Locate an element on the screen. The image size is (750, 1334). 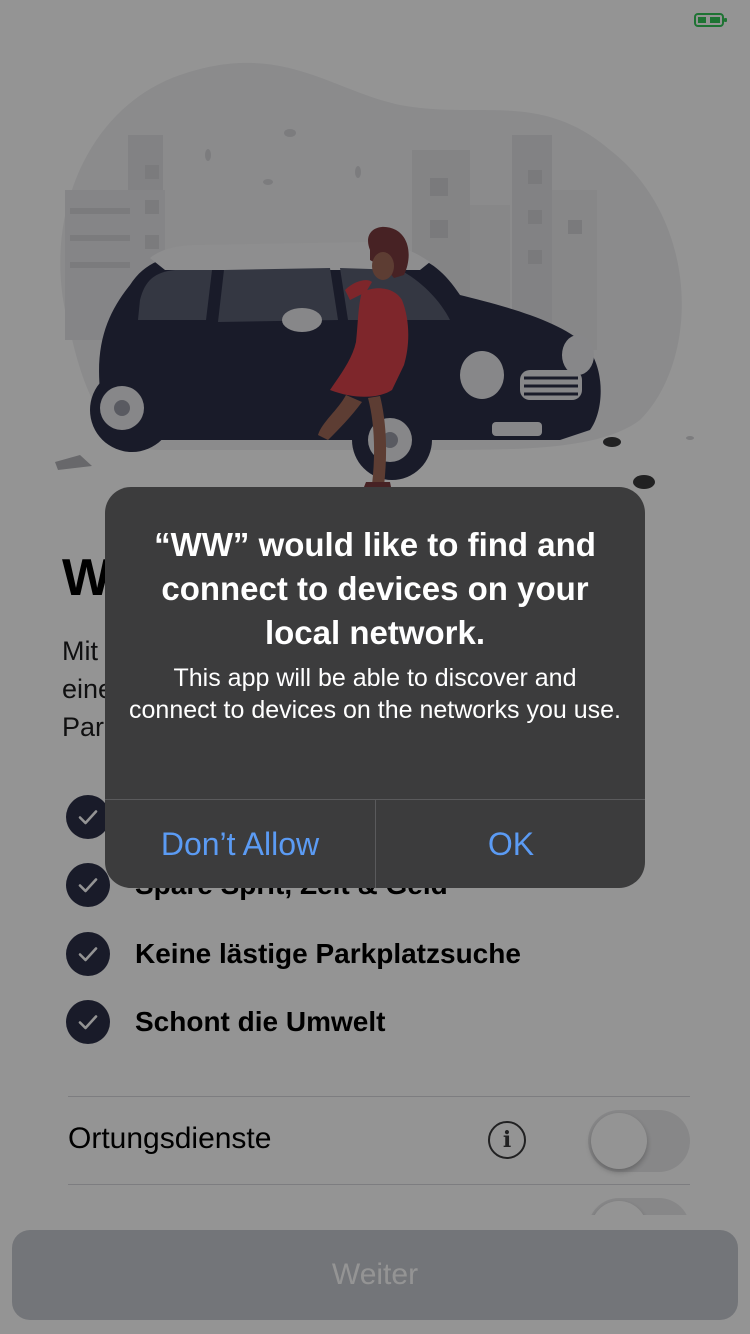
dont-allow-button: Don’t Allow is located at coordinates (240, 844).